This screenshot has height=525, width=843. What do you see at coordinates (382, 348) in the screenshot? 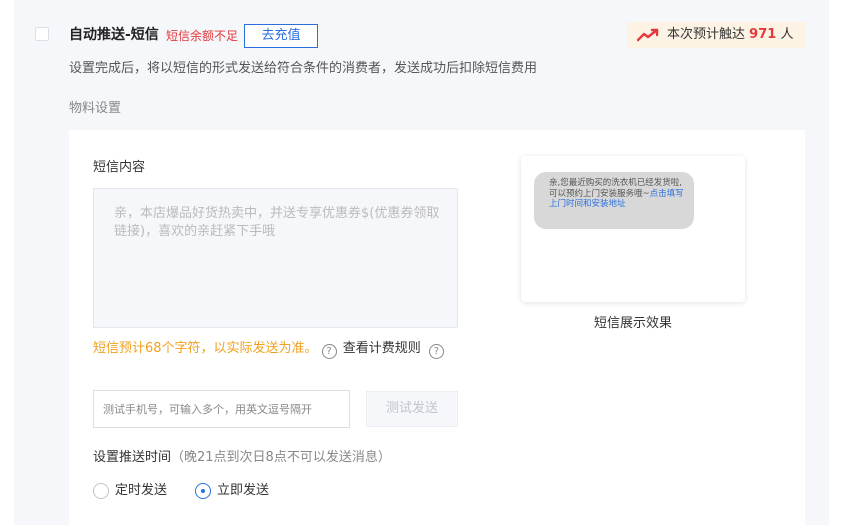
I see `billing-rule-link: 查看计费规则` at bounding box center [382, 348].